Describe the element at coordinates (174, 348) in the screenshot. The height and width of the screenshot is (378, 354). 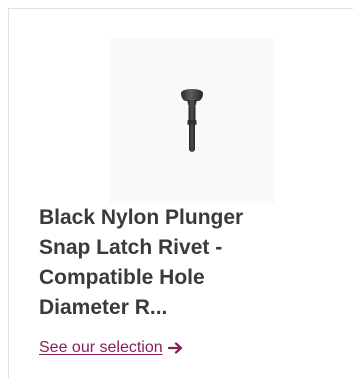
I see `arrow-right-icon` at that location.